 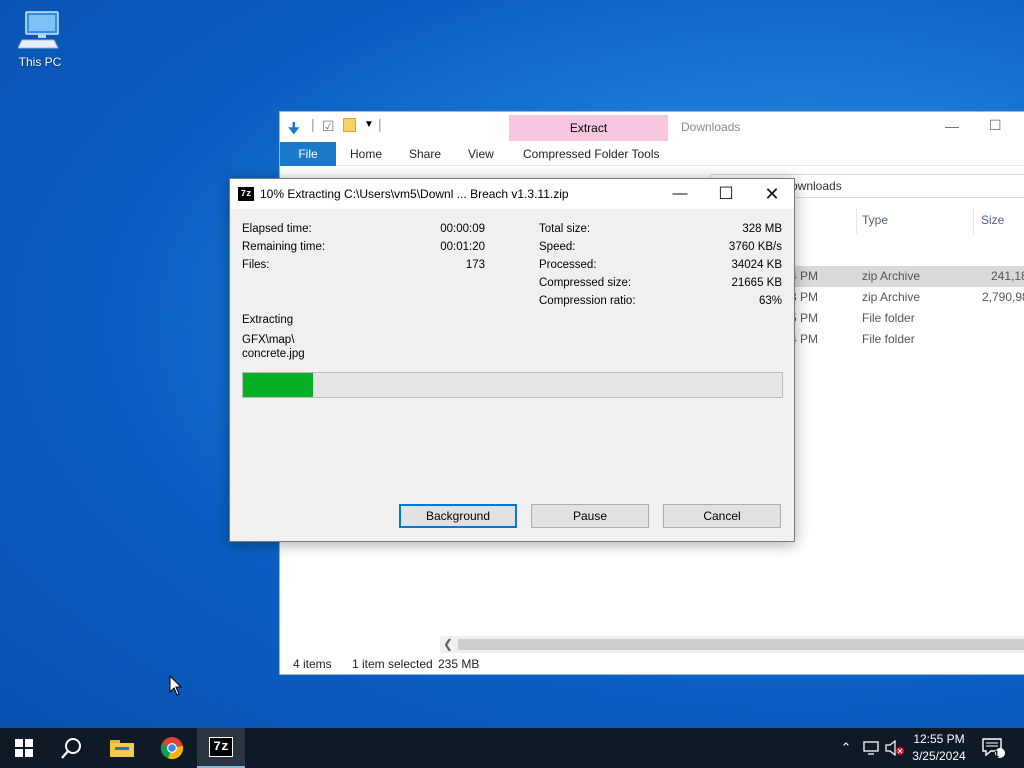 I want to click on search-button, so click(x=72, y=748).